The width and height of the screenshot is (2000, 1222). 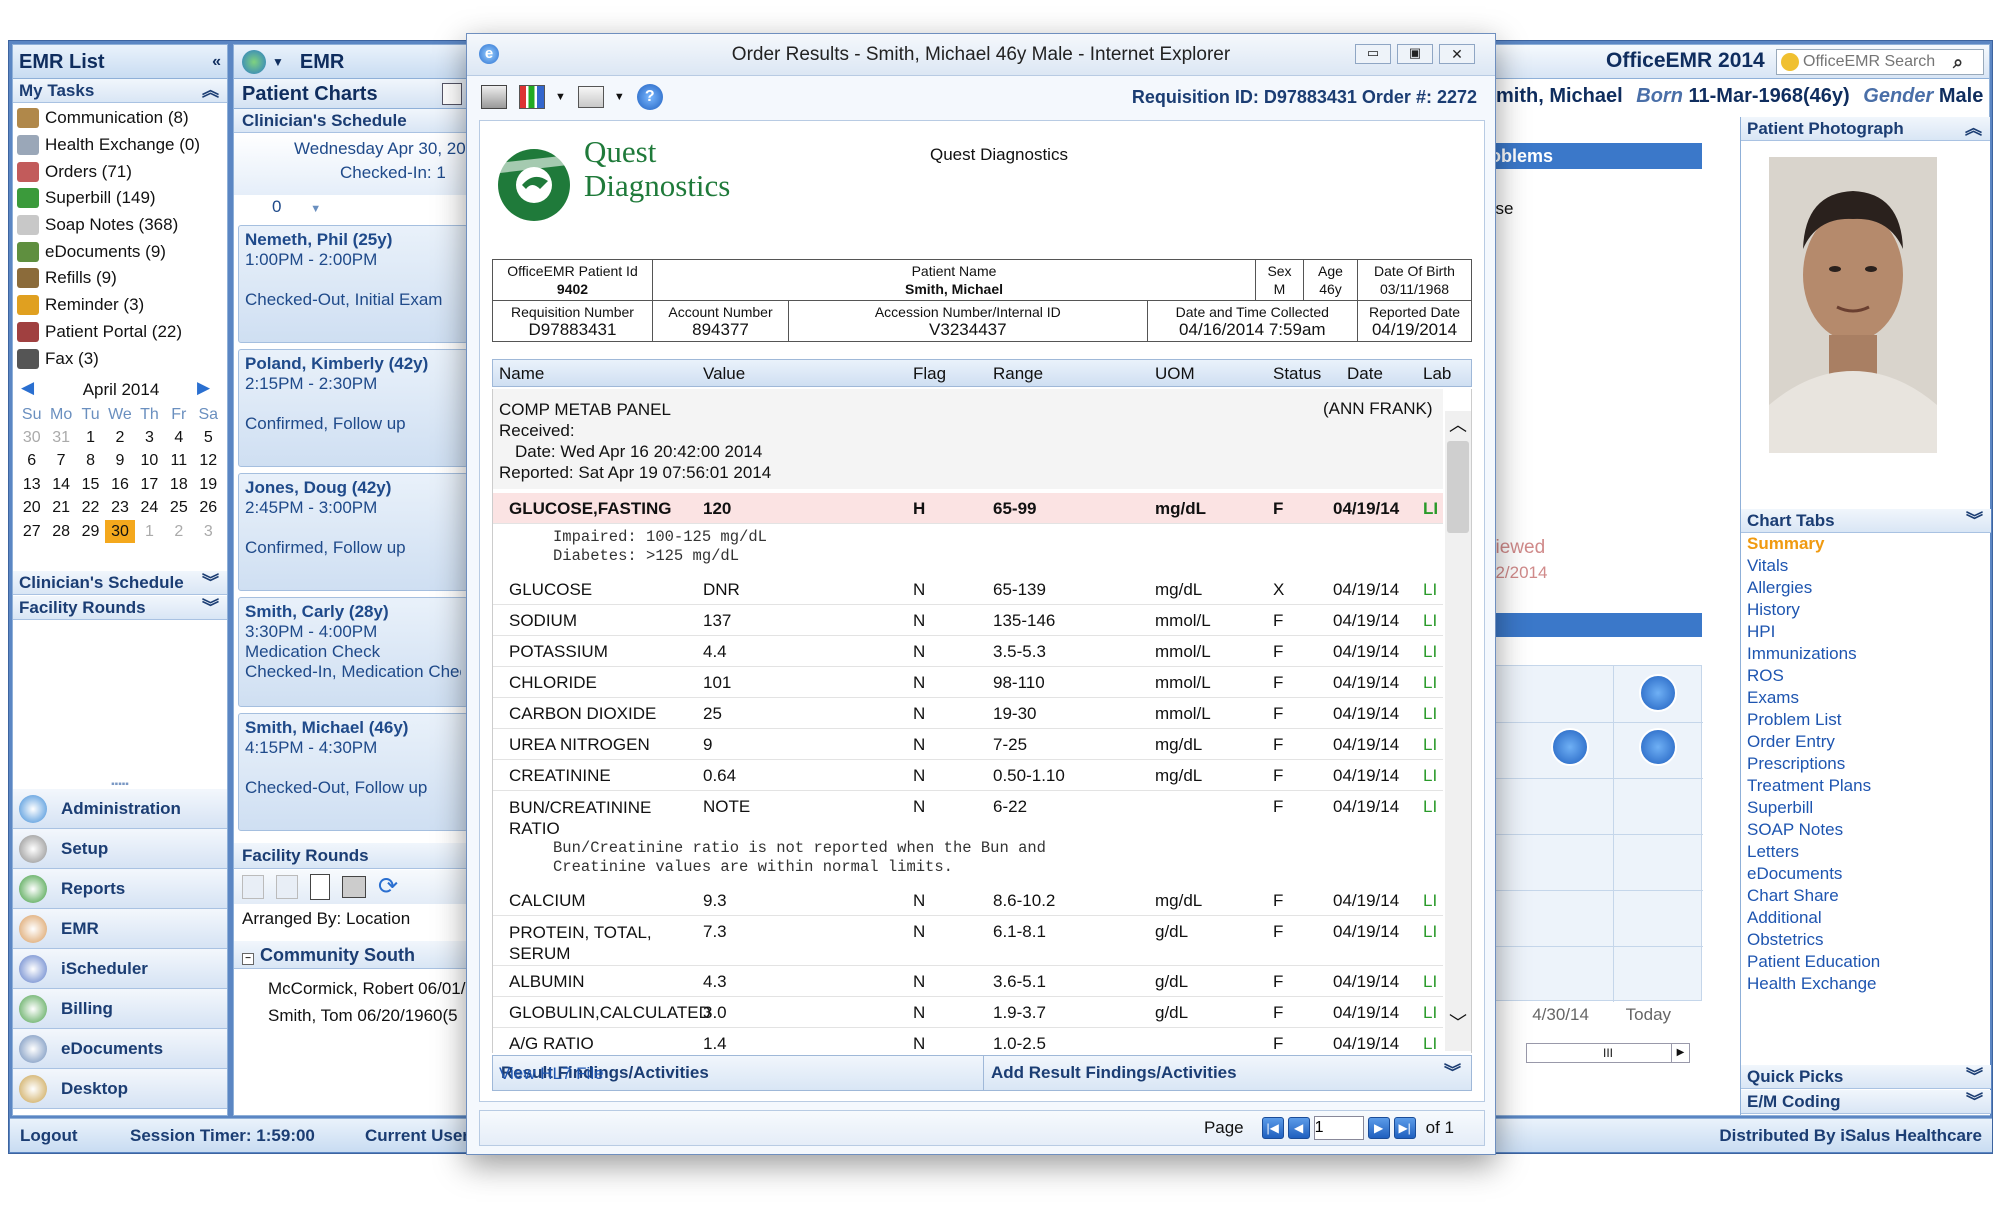 What do you see at coordinates (208, 532) in the screenshot?
I see `calendar-day: 3` at bounding box center [208, 532].